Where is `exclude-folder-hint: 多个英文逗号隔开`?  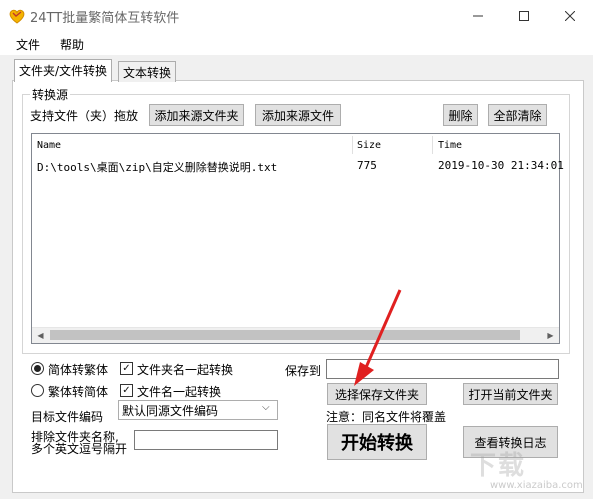
exclude-folder-hint: 多个英文逗号隔开 is located at coordinates (79, 449).